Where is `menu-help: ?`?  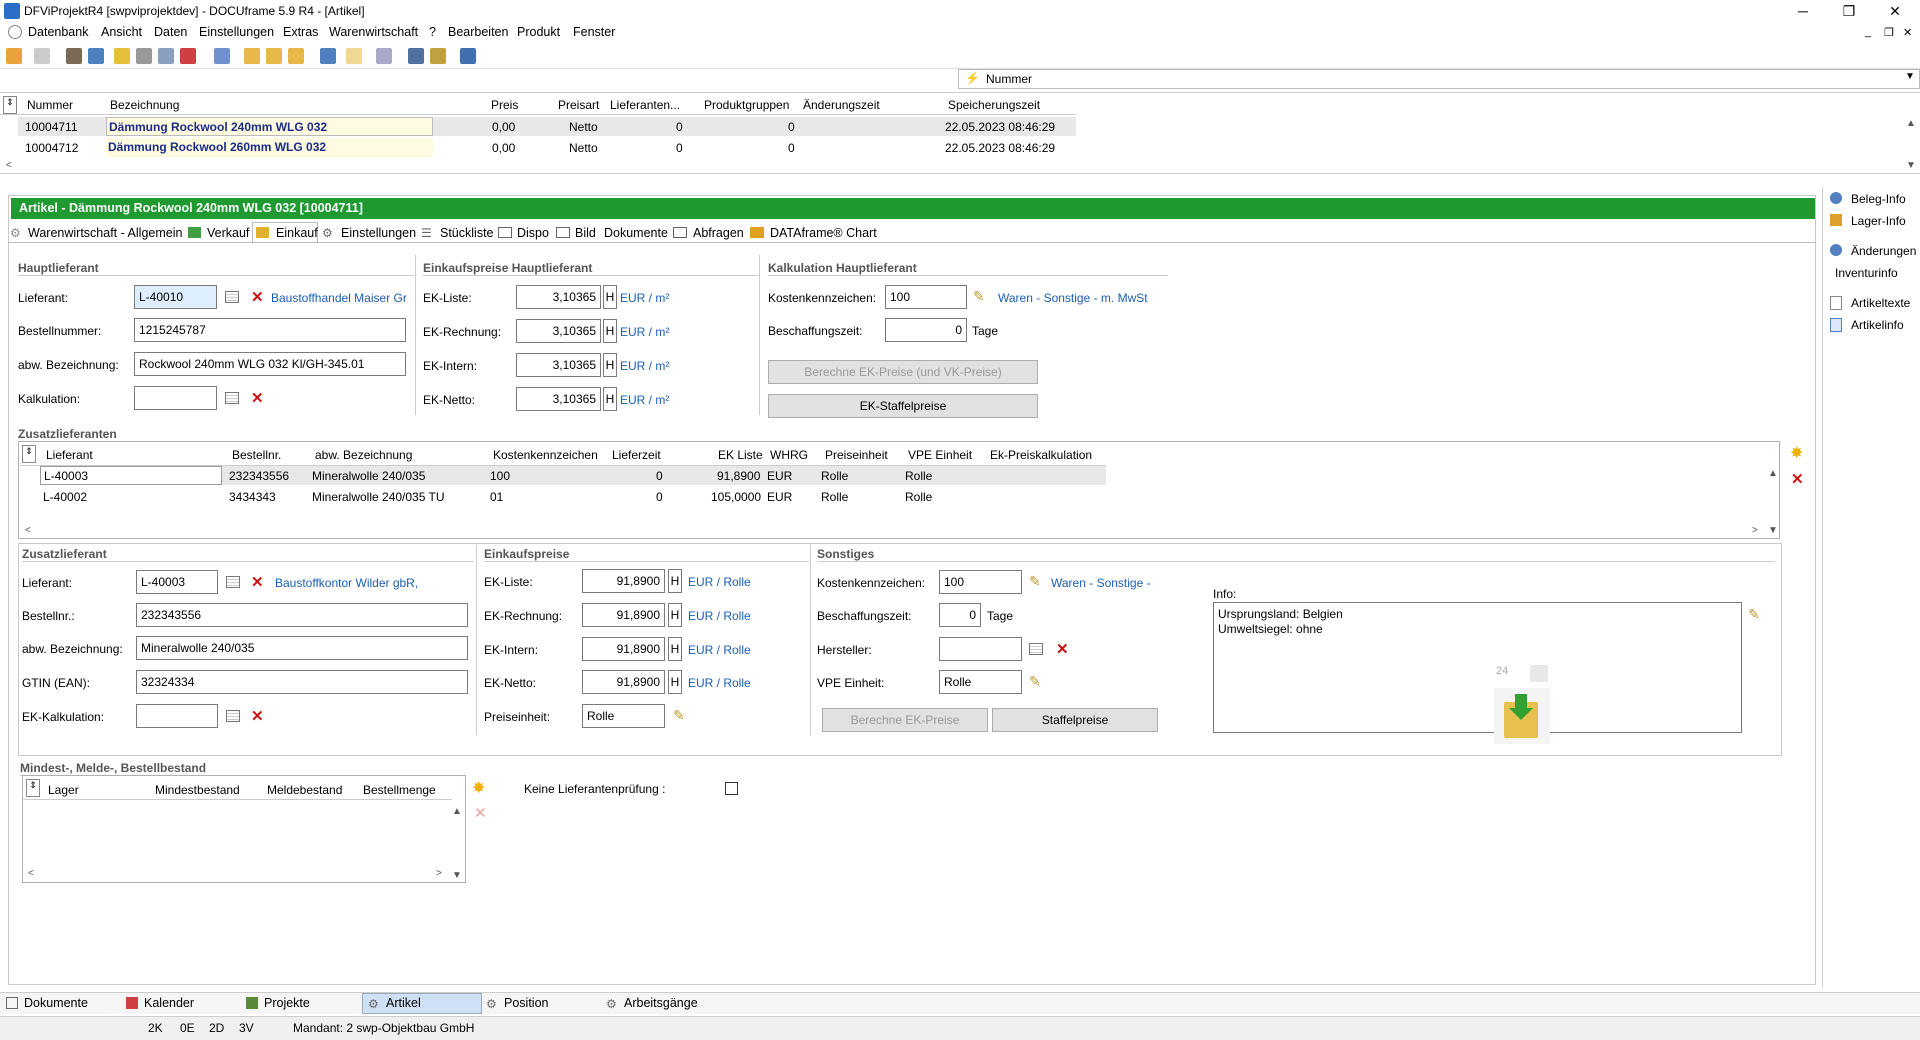 menu-help: ? is located at coordinates (432, 32).